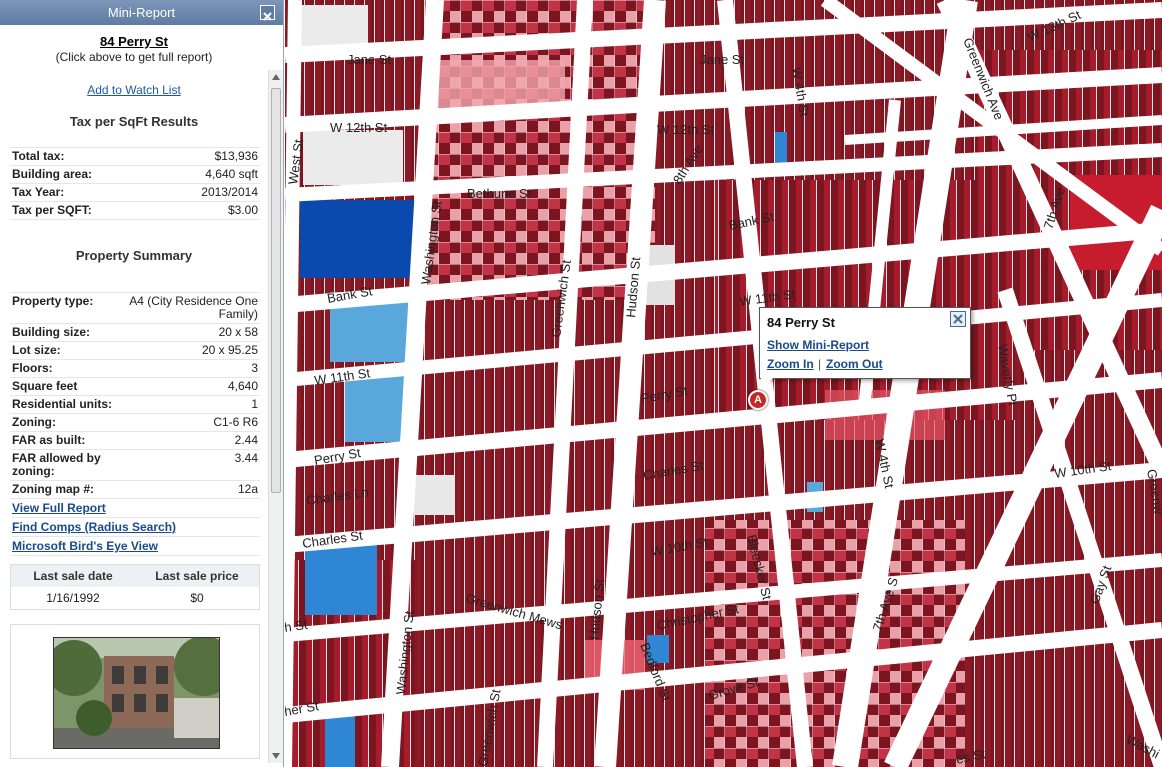 The width and height of the screenshot is (1162, 767). Describe the element at coordinates (134, 255) in the screenshot. I see `summary-section-title: Property Summary` at that location.